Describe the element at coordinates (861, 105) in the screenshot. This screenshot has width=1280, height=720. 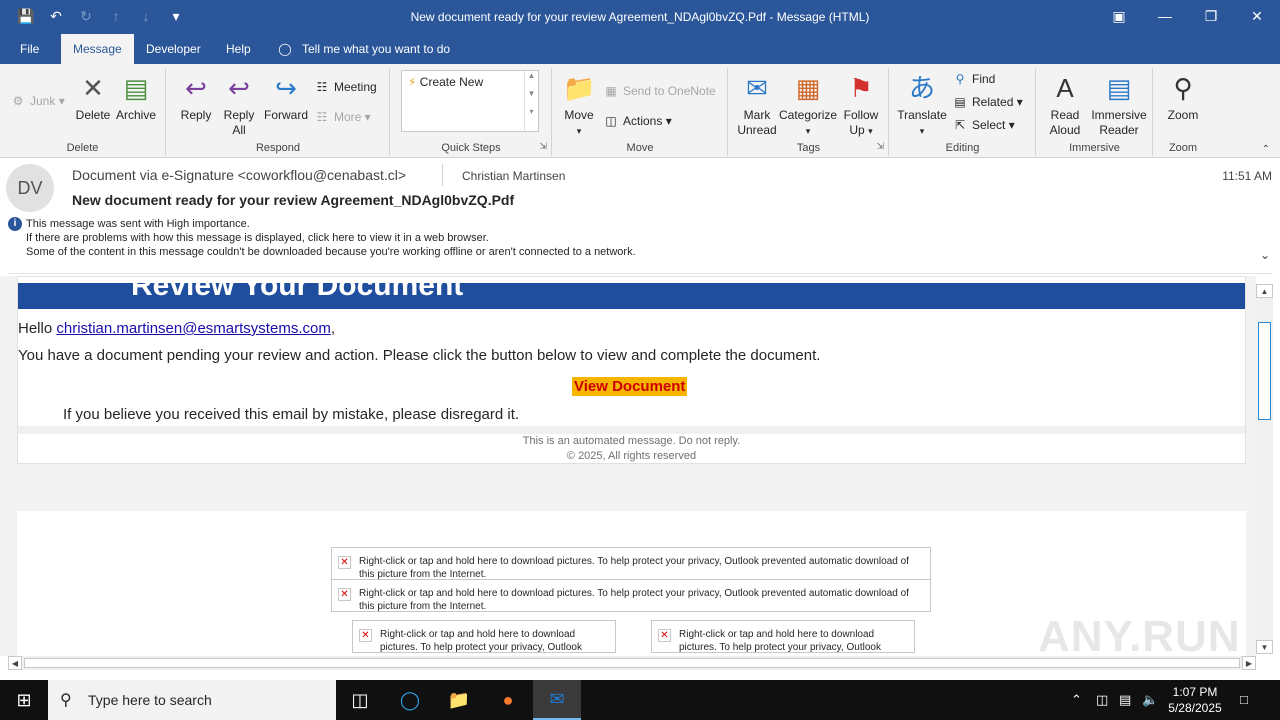
I see `follow-up-button: ⚑ Follow Up ▾` at that location.